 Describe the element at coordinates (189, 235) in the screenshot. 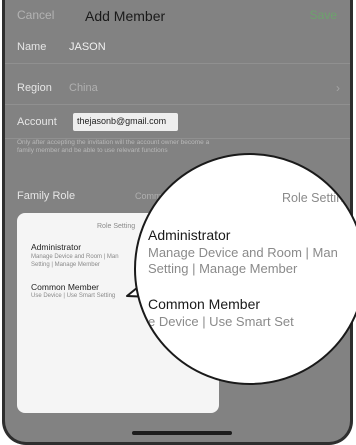

I see `magnifier-administrator-title: Administrator` at that location.